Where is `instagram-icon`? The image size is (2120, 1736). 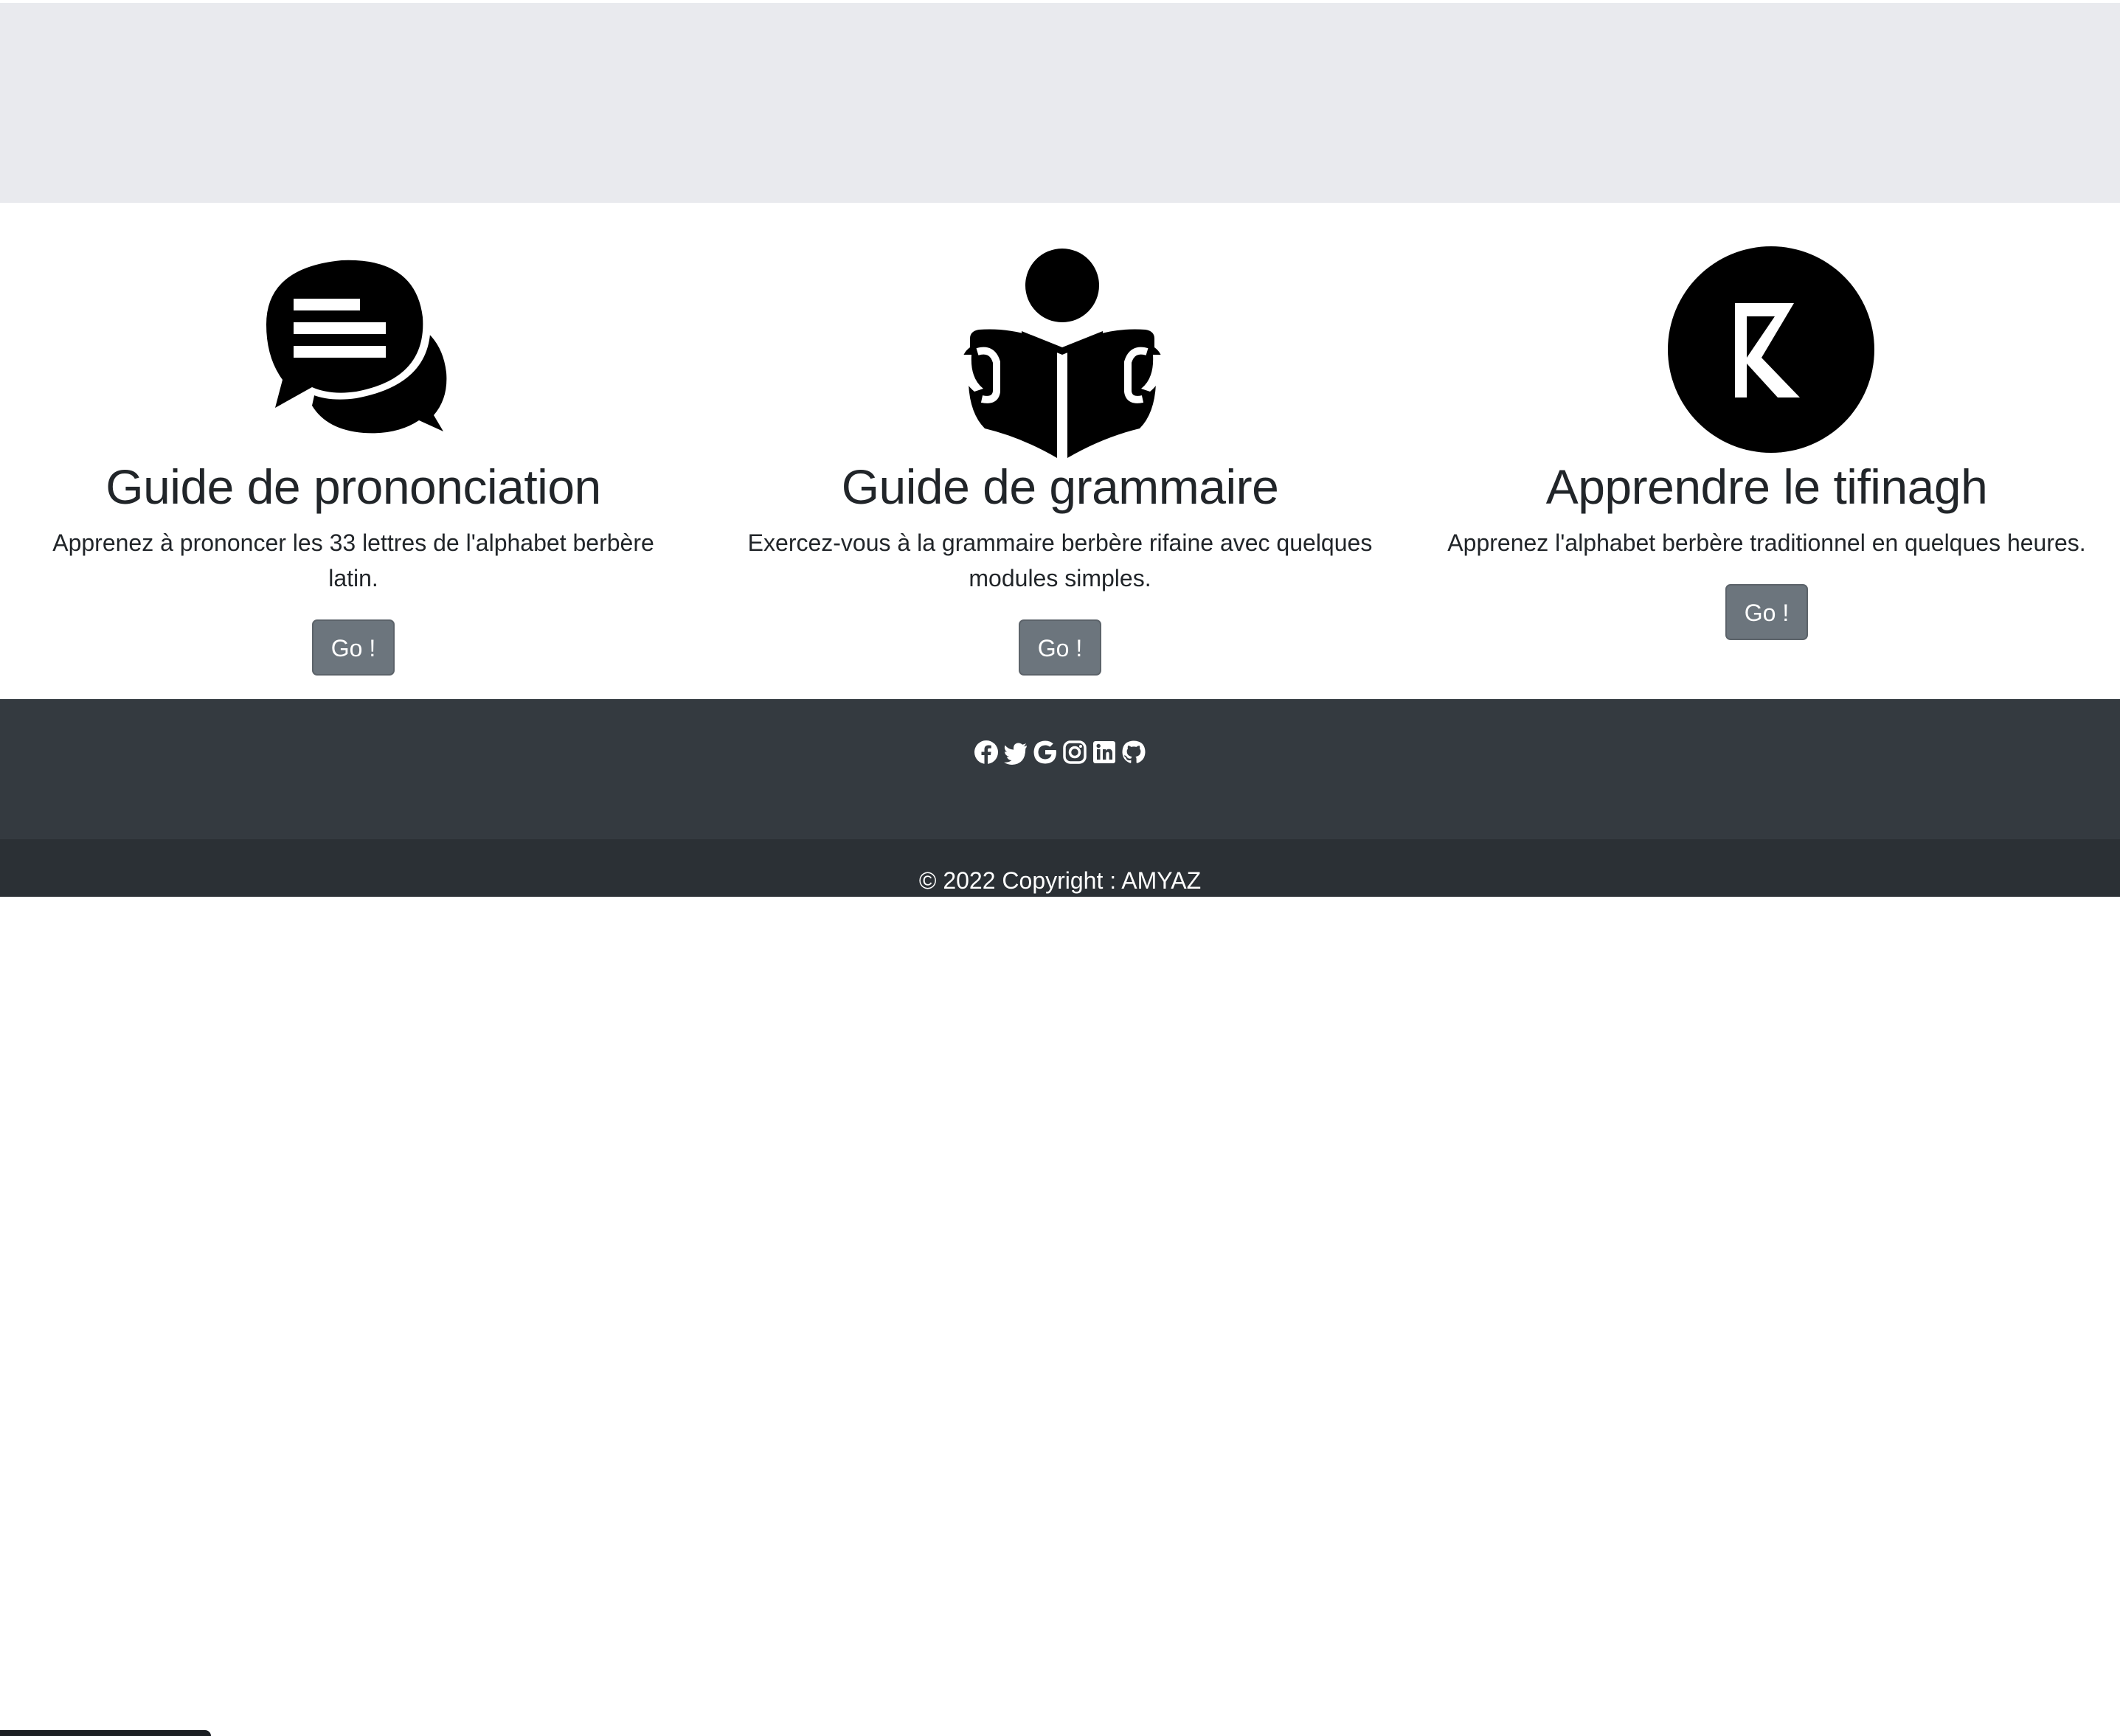 instagram-icon is located at coordinates (1074, 753).